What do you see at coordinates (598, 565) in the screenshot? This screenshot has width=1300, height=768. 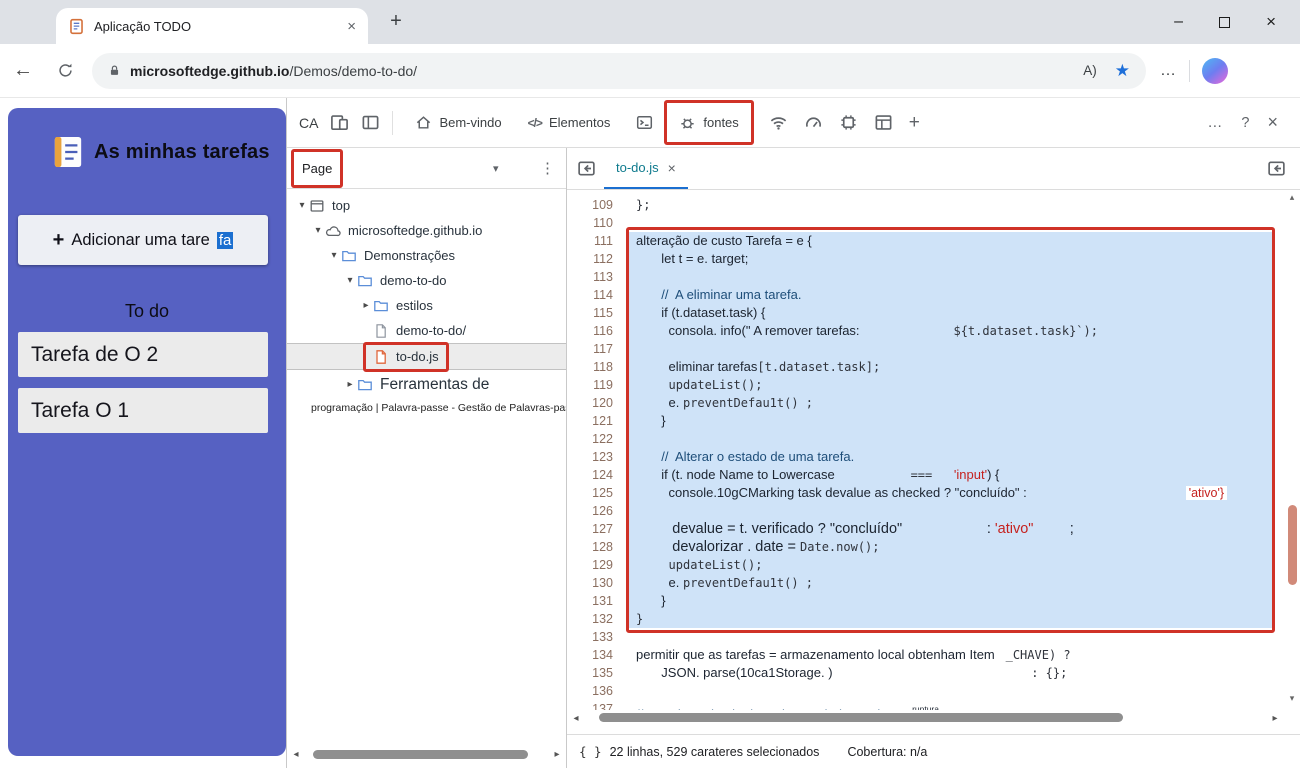 I see `line-number: 129` at bounding box center [598, 565].